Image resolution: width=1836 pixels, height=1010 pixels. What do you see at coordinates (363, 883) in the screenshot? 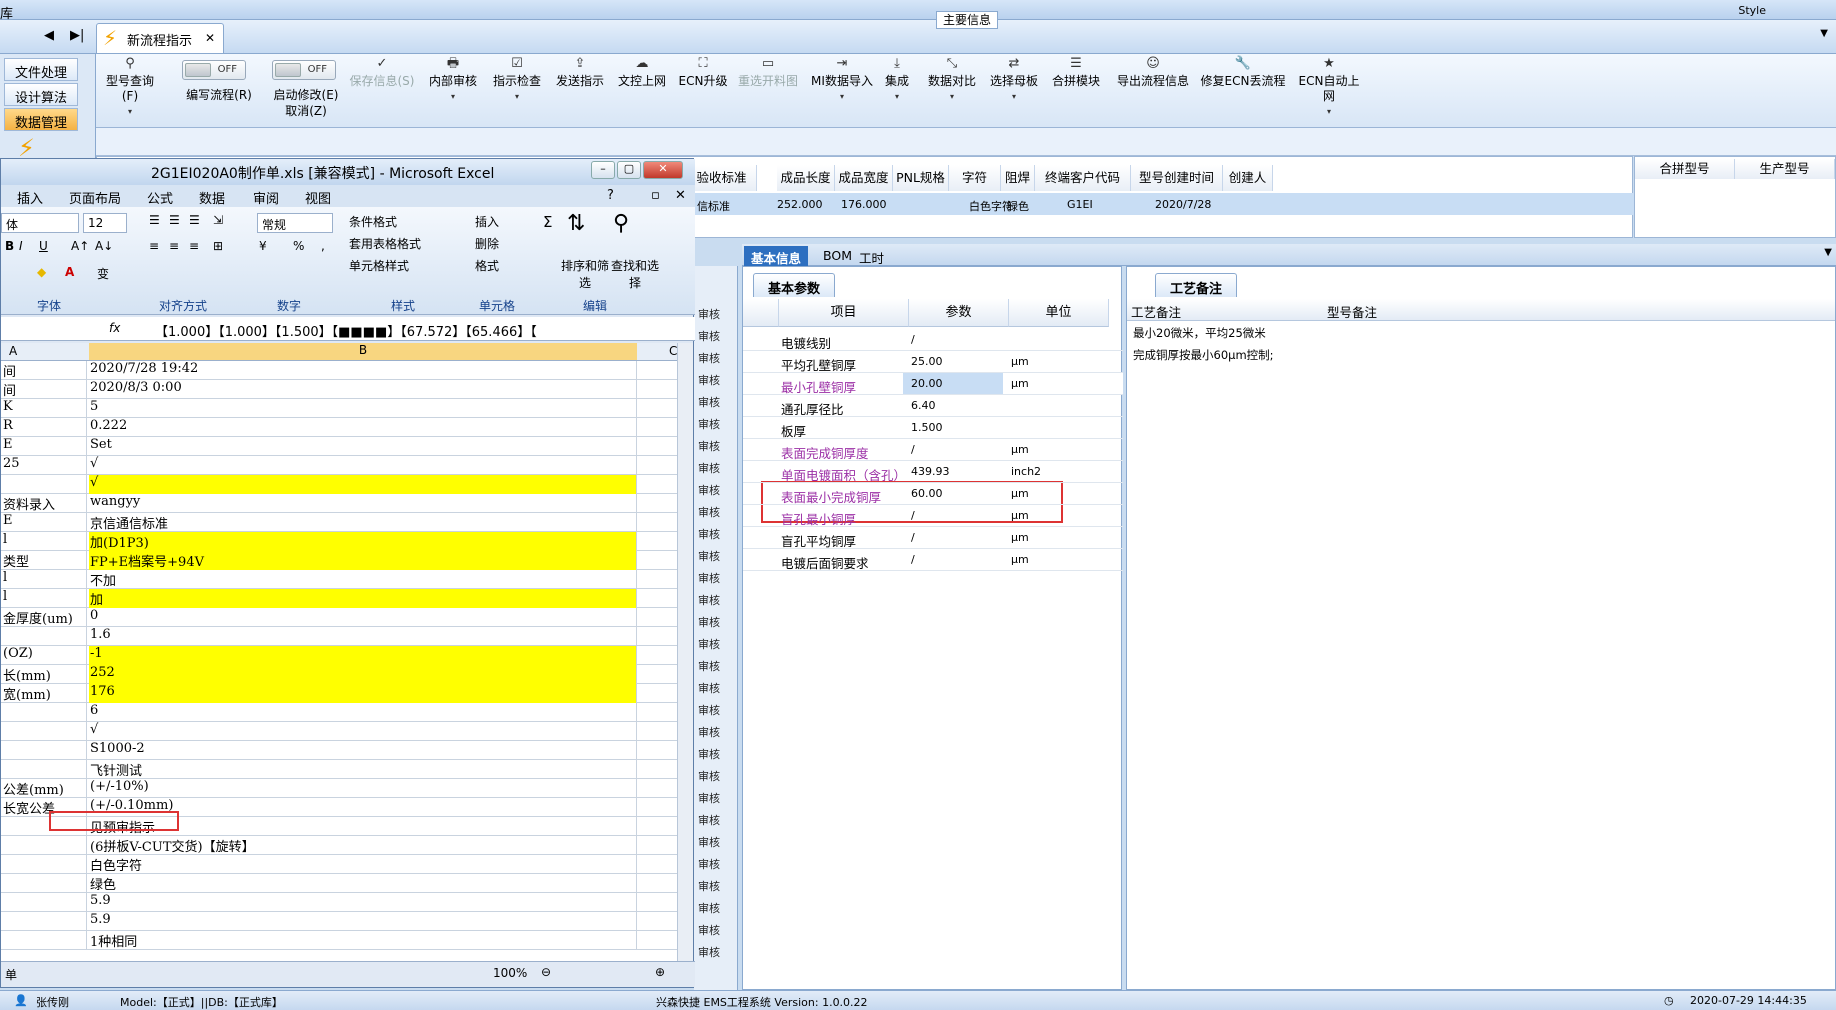
I see `cell-b: 绿色` at bounding box center [363, 883].